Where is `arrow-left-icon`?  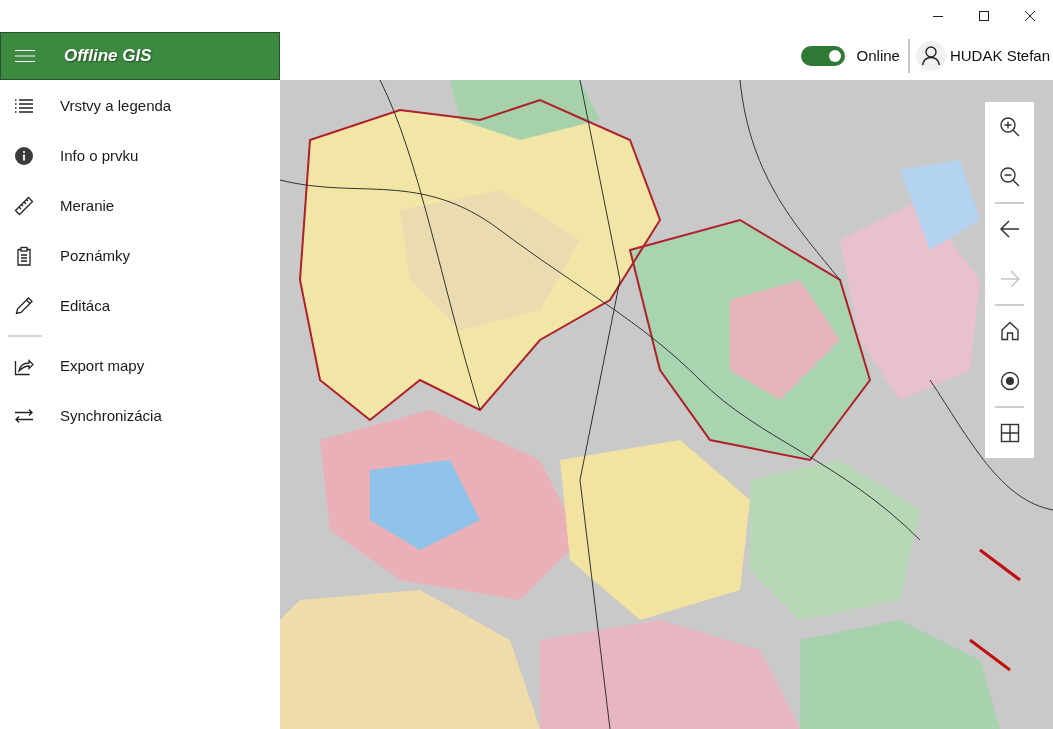
arrow-left-icon is located at coordinates (1009, 229).